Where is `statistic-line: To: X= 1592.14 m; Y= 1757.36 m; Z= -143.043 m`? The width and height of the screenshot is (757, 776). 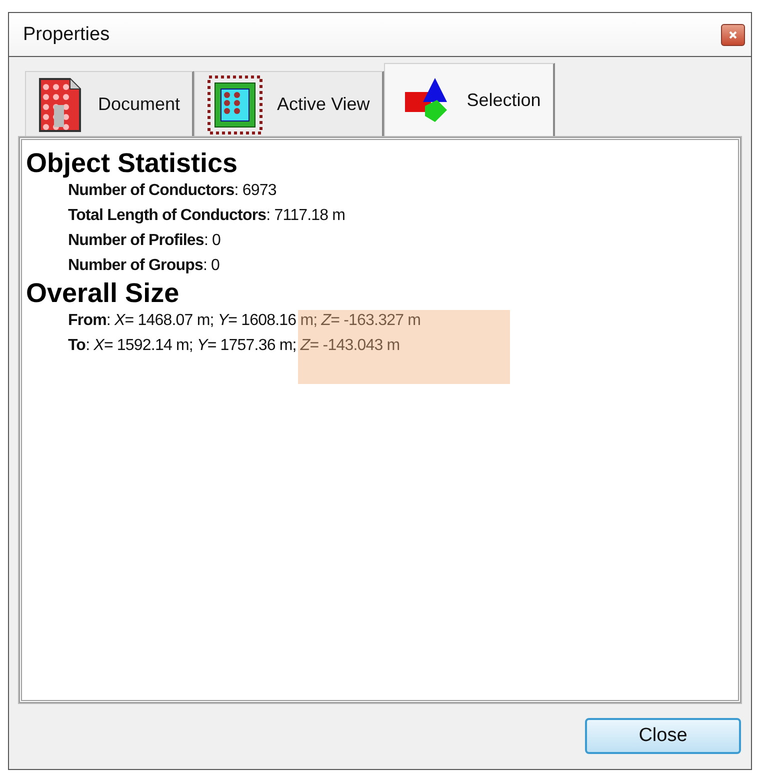 statistic-line: To: X= 1592.14 m; Y= 1757.36 m; Z= -143.043 m is located at coordinates (234, 346).